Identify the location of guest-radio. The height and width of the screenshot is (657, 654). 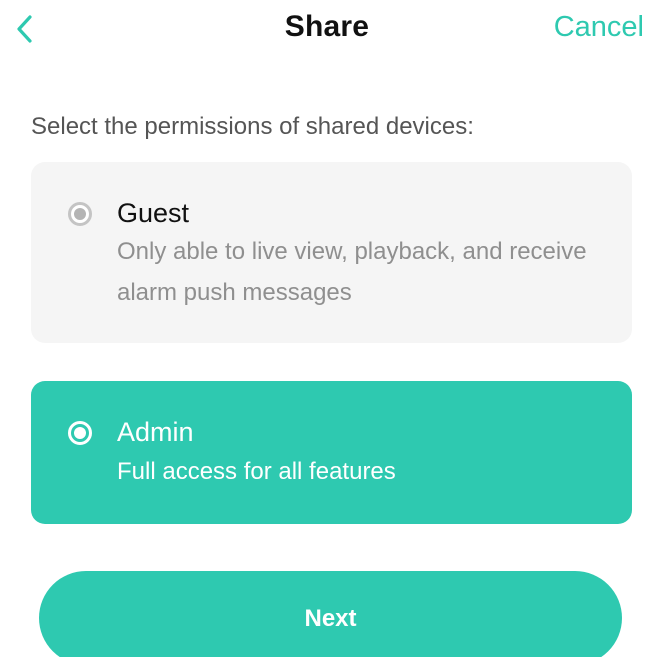
(80, 214).